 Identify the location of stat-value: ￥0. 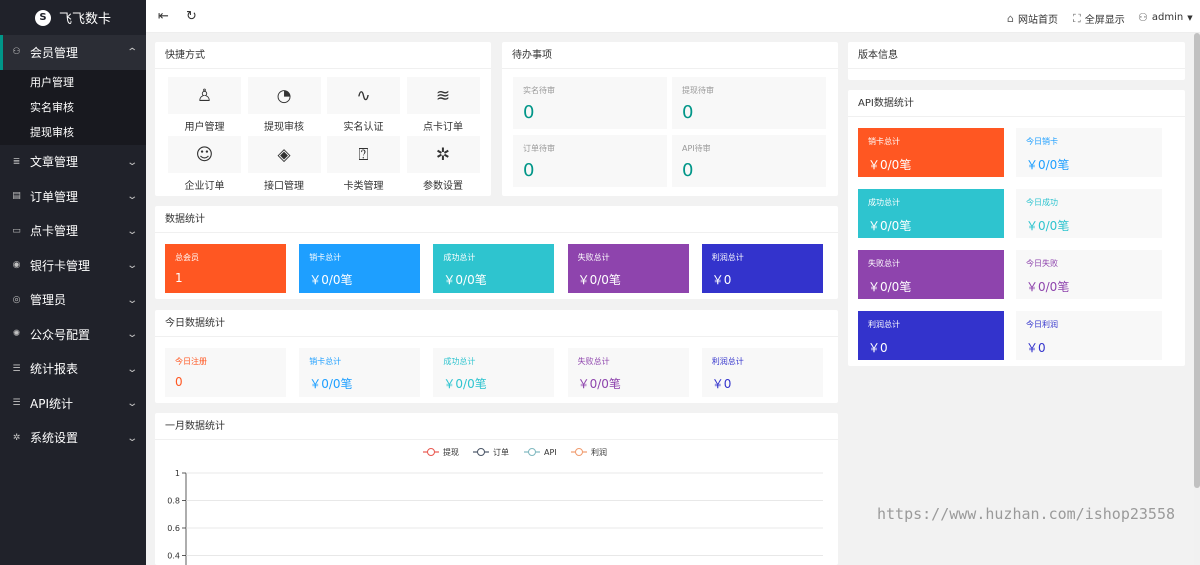
(721, 384).